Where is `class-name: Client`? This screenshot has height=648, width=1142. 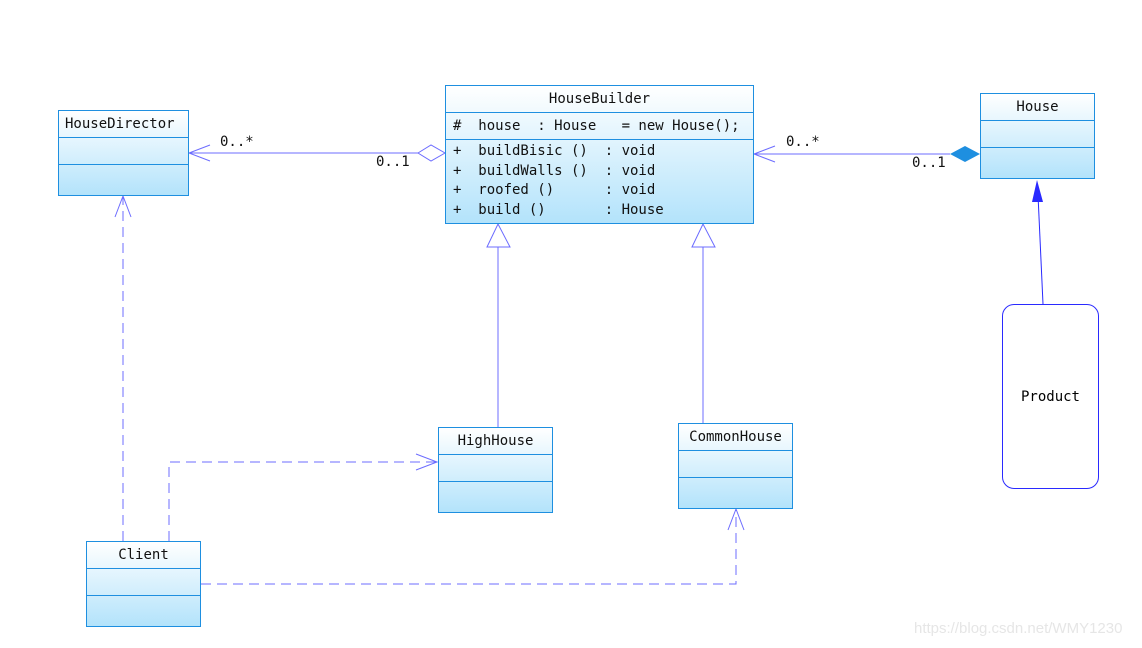 class-name: Client is located at coordinates (143, 555).